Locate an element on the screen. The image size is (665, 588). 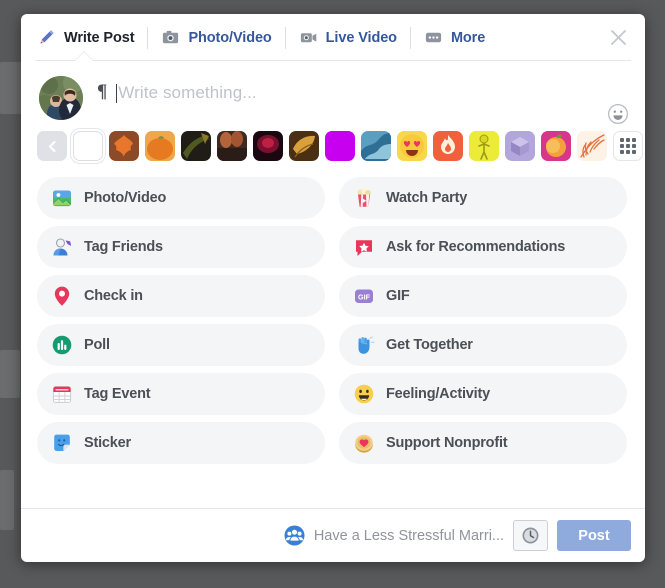
chevron-left-icon is located at coordinates (52, 146).